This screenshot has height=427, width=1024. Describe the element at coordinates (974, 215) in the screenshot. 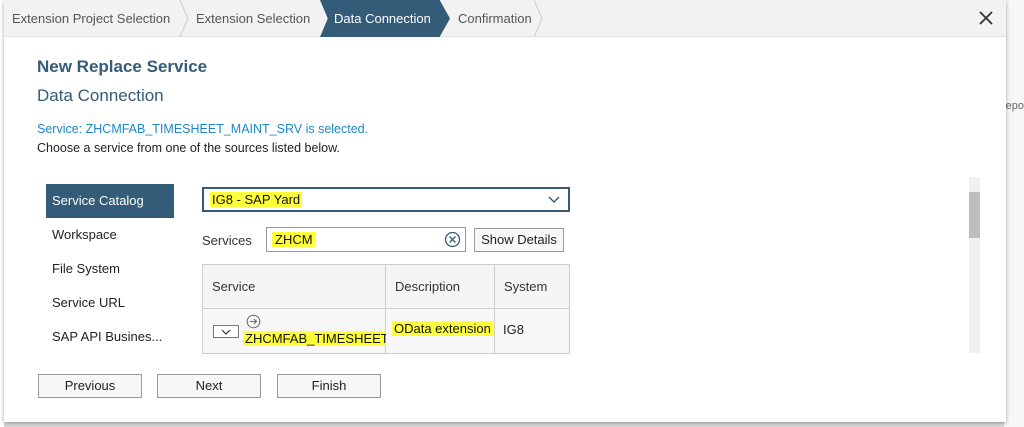

I see `scrollbar-thumb` at that location.